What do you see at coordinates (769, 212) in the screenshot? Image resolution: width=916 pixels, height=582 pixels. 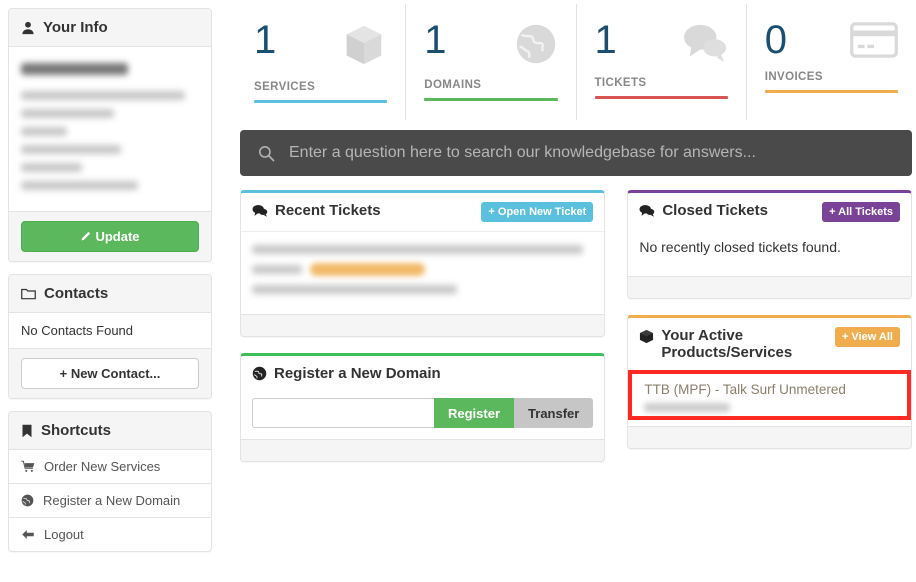 I see `closed-tickets-header: Closed Tickets + All Tickets` at bounding box center [769, 212].